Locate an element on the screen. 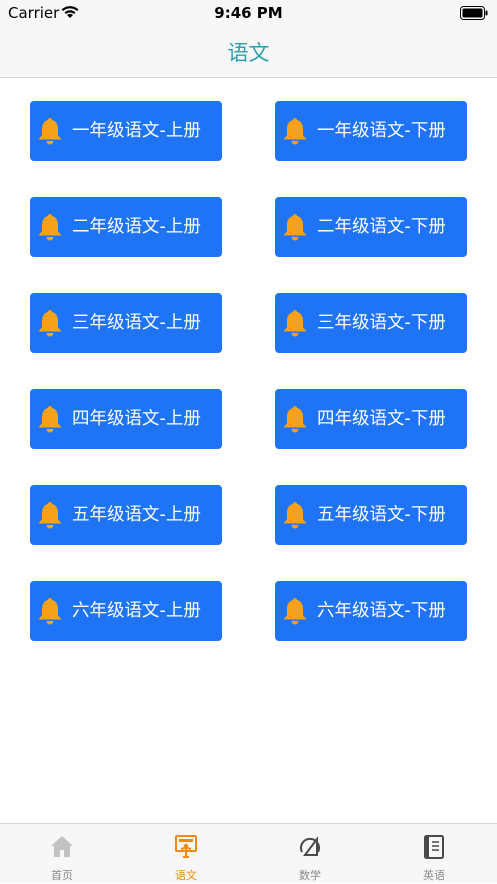  grade-button-label: 二年级语文-下册 is located at coordinates (381, 227).